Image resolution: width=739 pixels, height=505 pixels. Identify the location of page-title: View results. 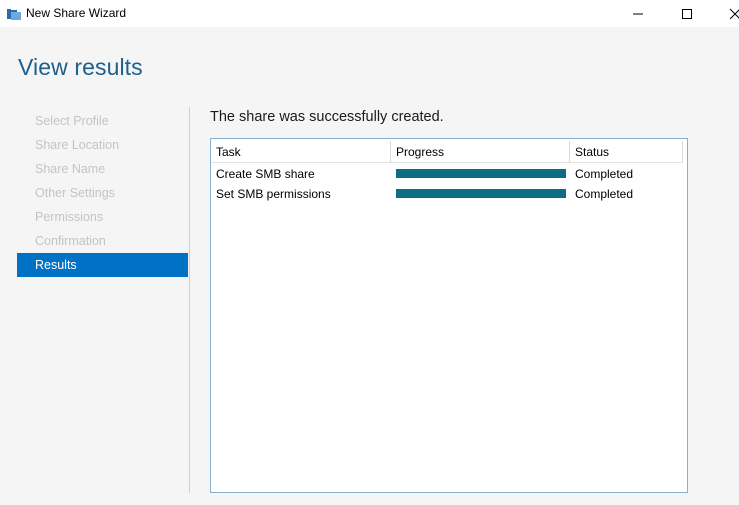
(80, 67).